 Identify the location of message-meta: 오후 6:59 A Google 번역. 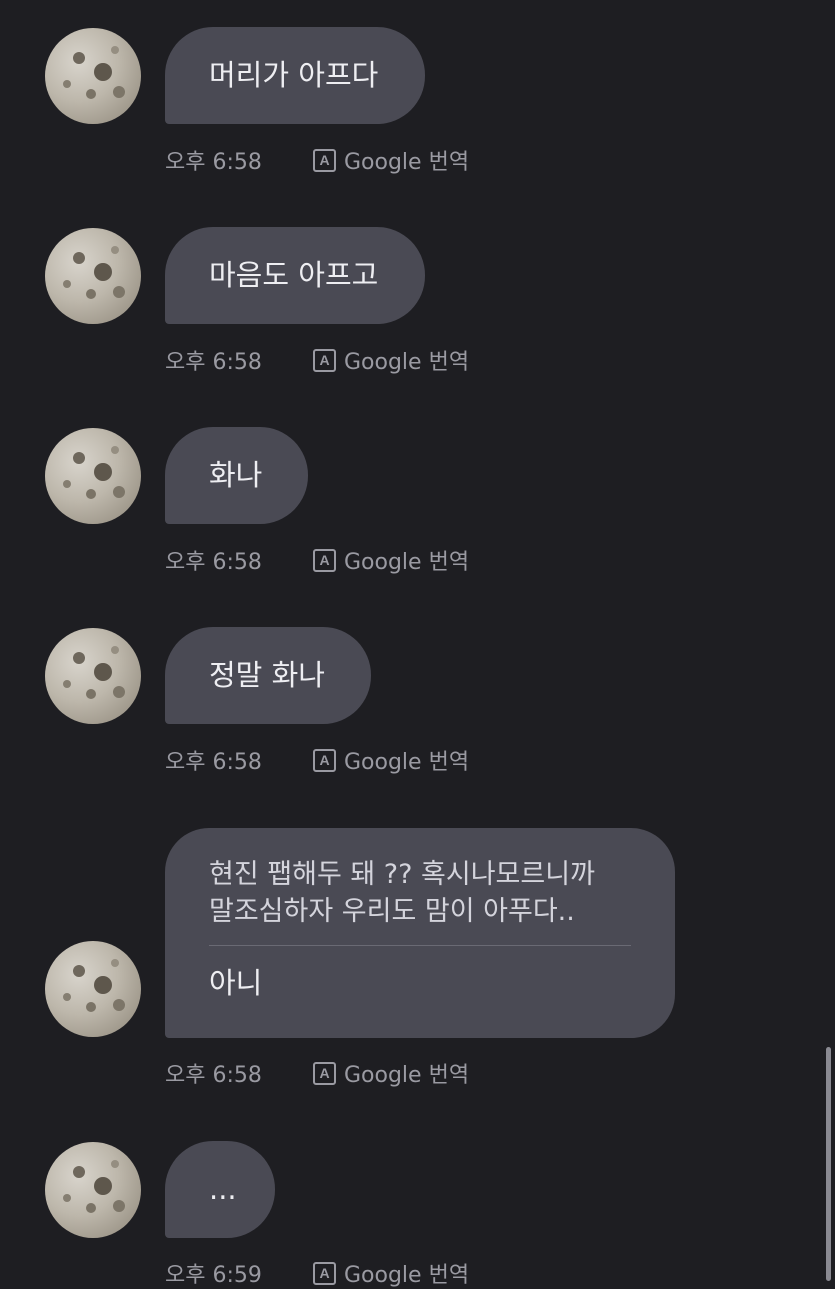
(317, 1273).